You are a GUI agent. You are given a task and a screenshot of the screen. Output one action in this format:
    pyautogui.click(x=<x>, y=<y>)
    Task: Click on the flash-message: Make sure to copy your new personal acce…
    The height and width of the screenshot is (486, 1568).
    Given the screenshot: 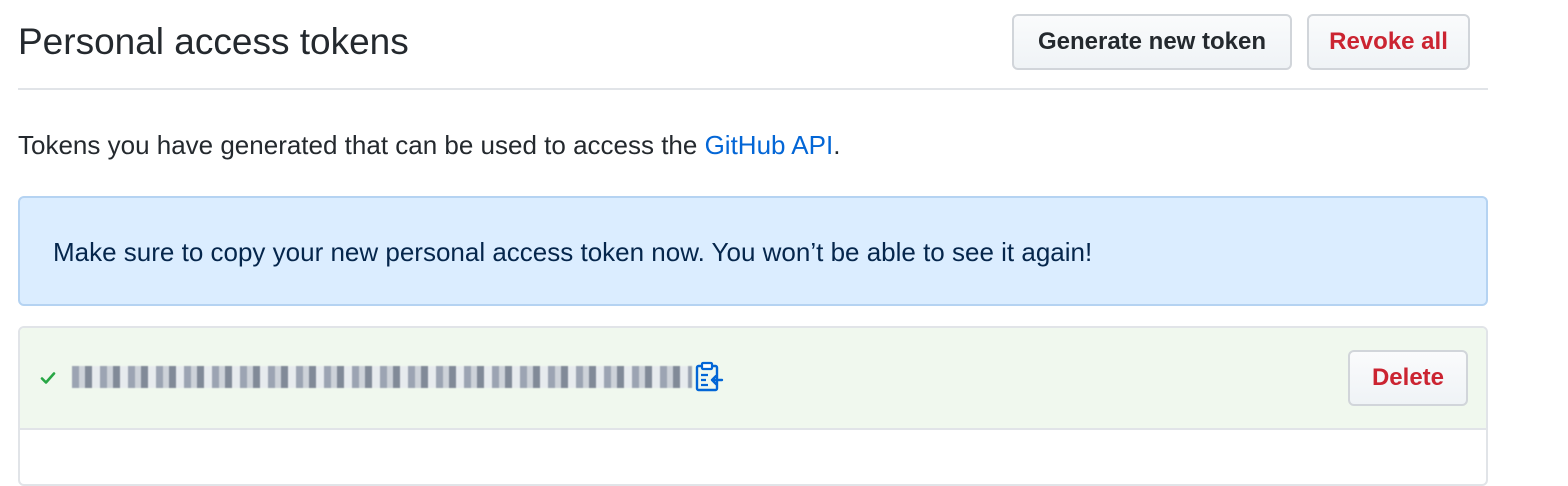 What is the action you would take?
    pyautogui.click(x=573, y=252)
    